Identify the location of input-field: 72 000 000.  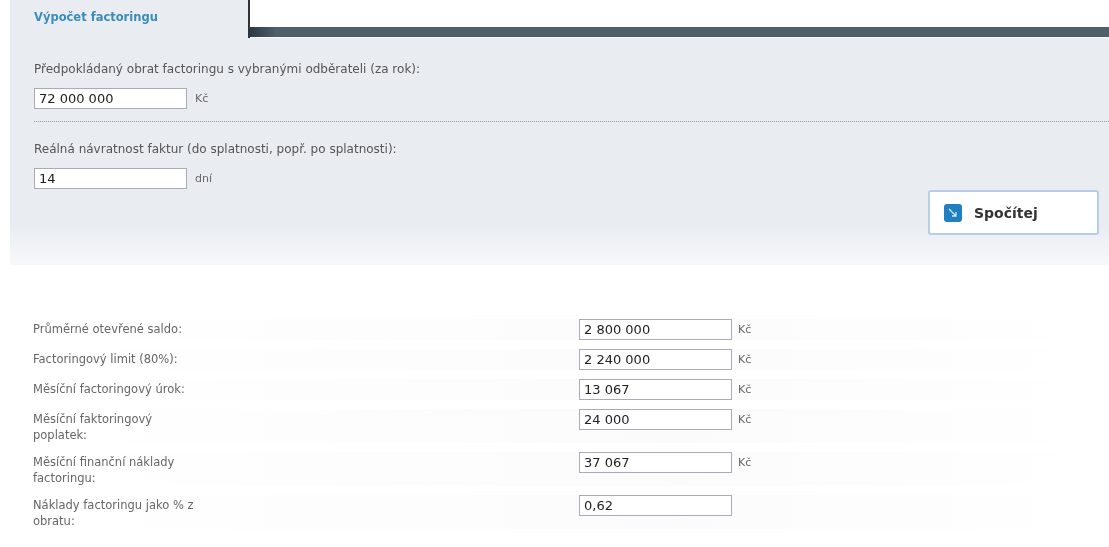
(110, 98).